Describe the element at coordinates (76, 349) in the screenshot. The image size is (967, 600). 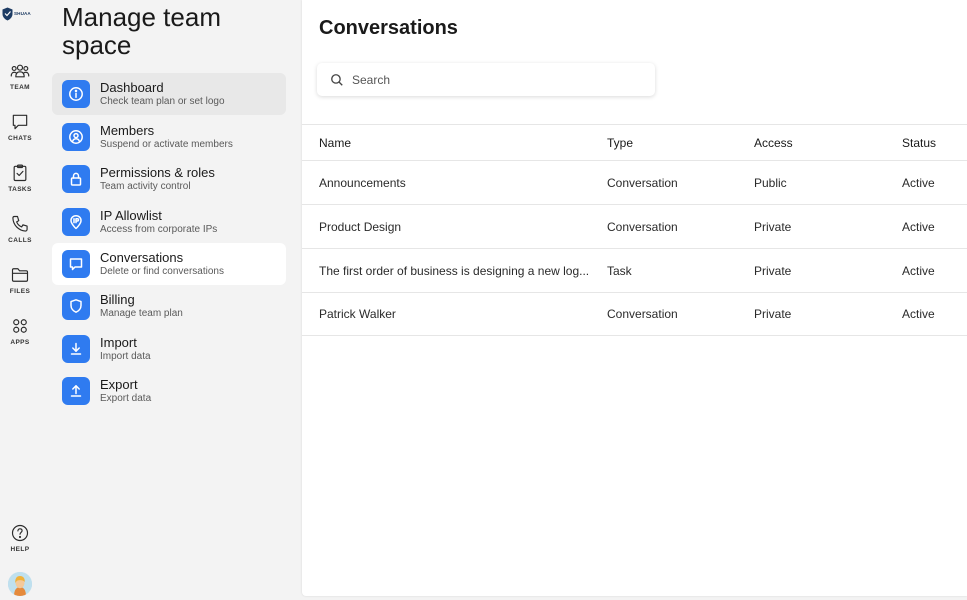
I see `download-icon` at that location.